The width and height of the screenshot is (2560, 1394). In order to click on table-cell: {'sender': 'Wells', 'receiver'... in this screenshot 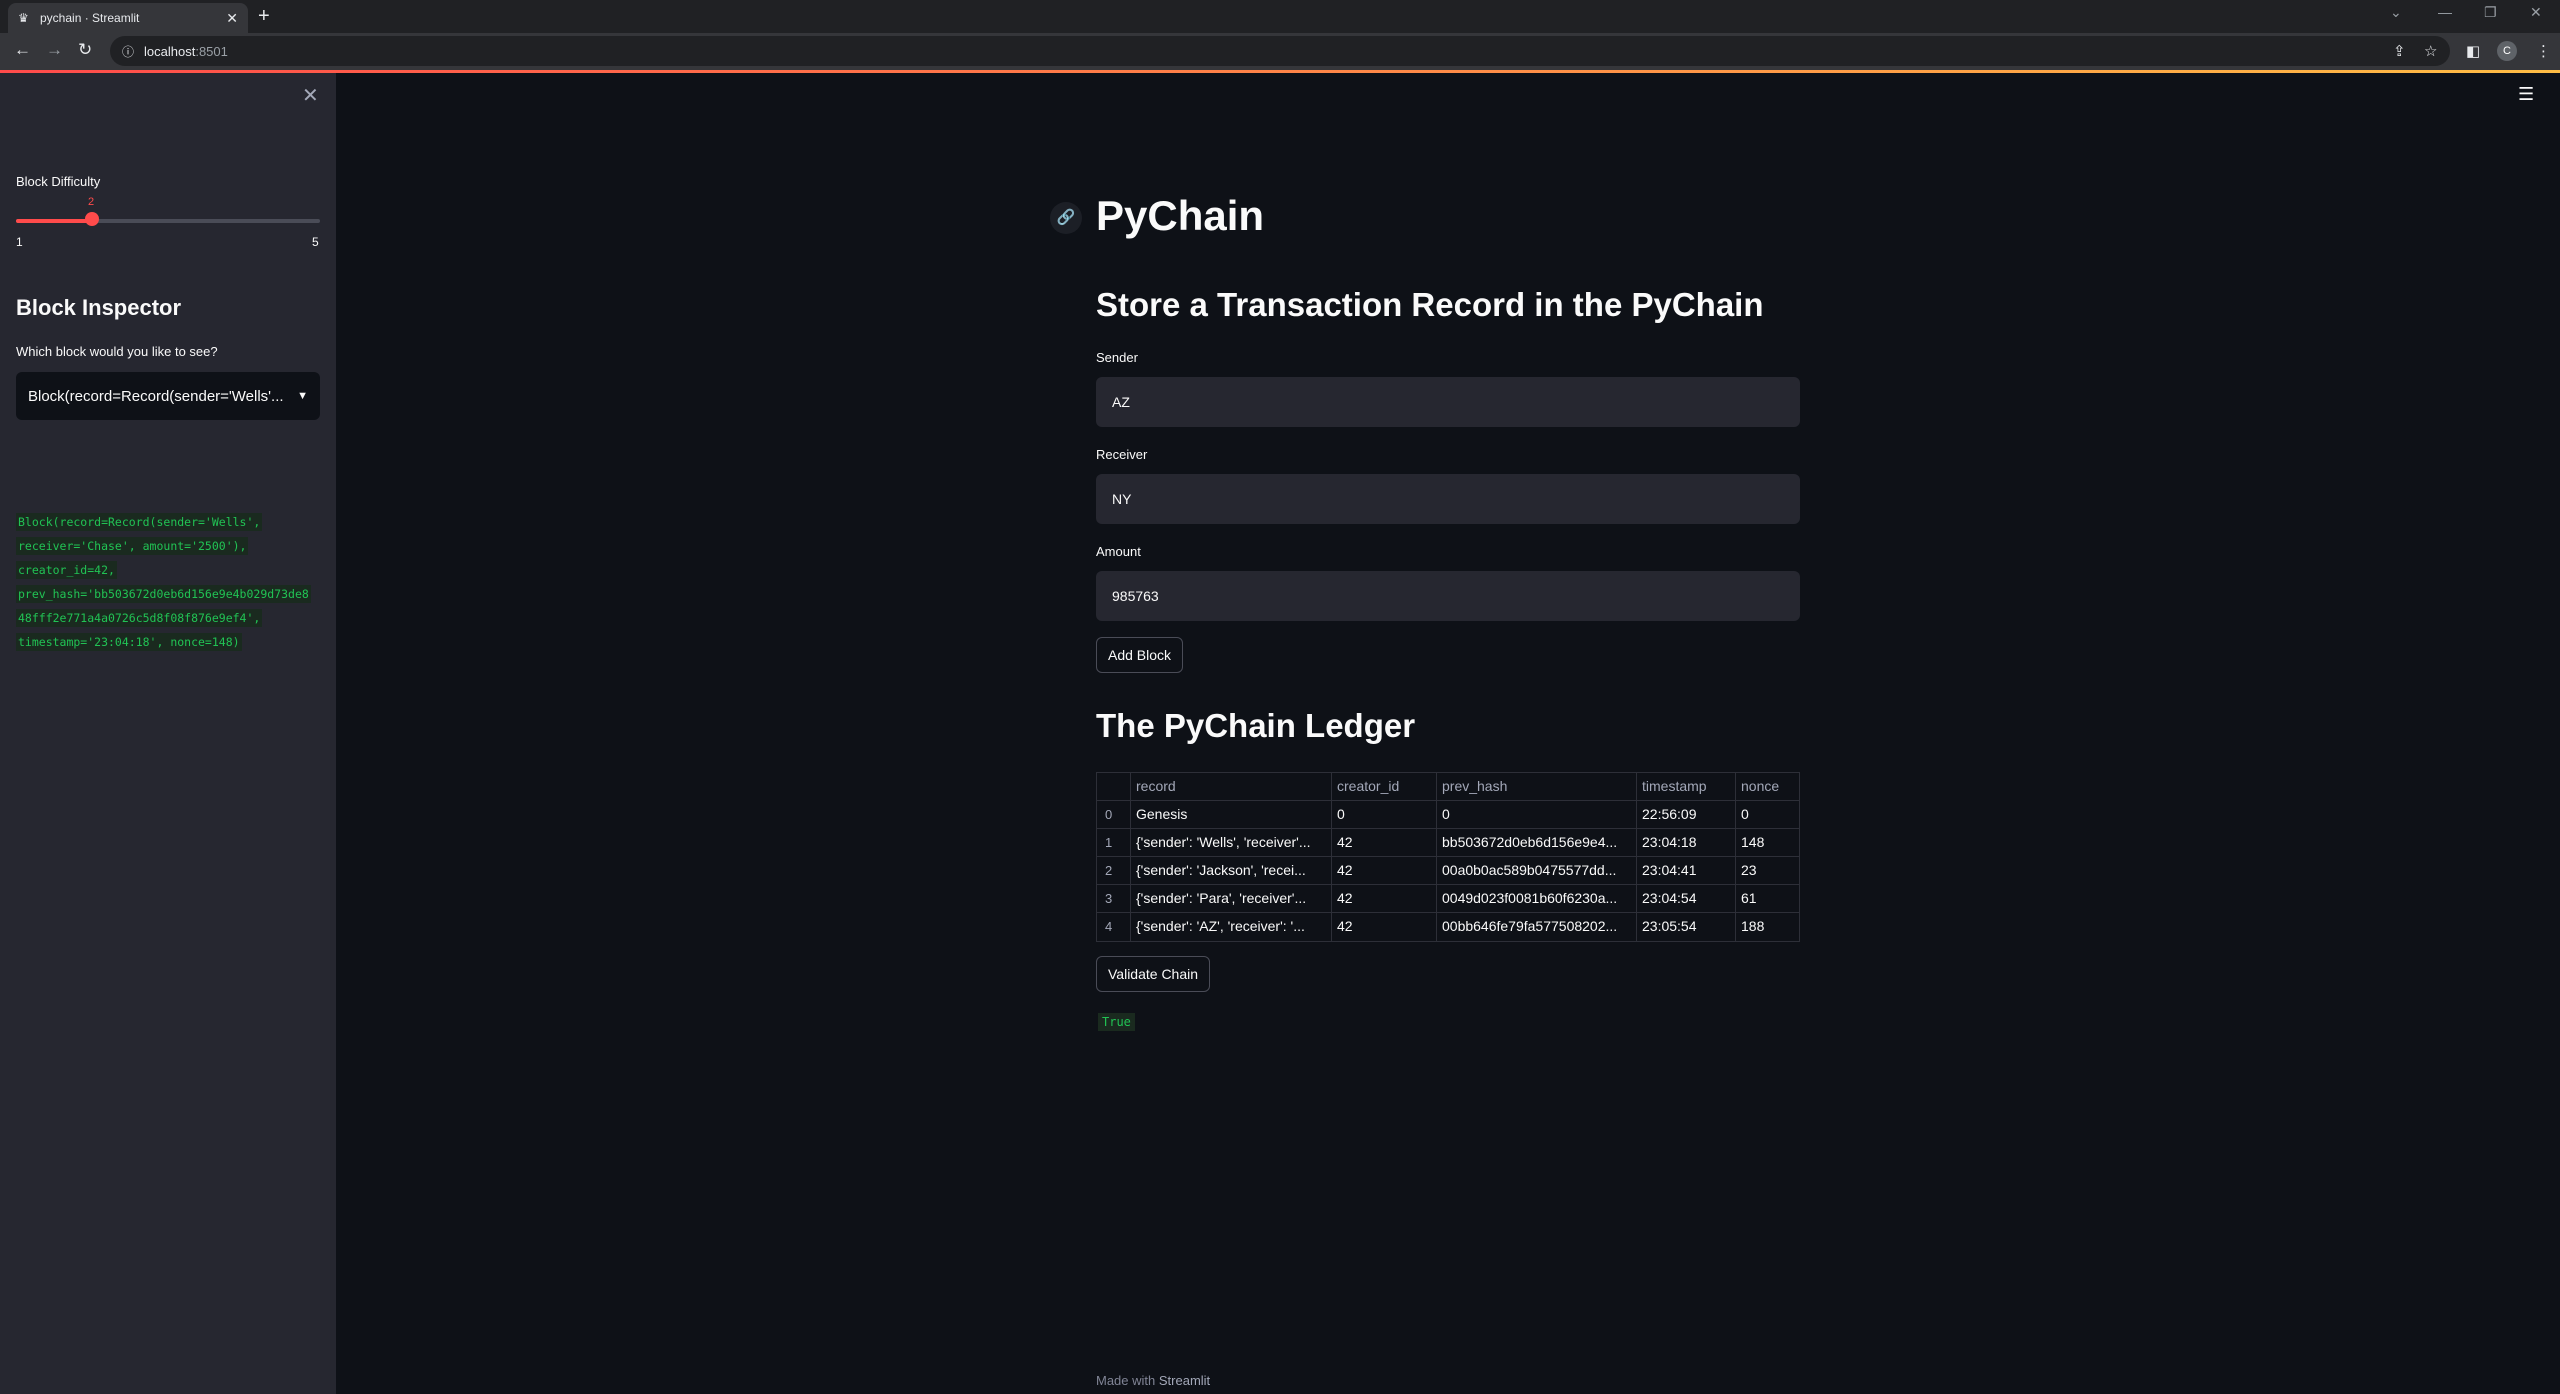, I will do `click(1231, 842)`.